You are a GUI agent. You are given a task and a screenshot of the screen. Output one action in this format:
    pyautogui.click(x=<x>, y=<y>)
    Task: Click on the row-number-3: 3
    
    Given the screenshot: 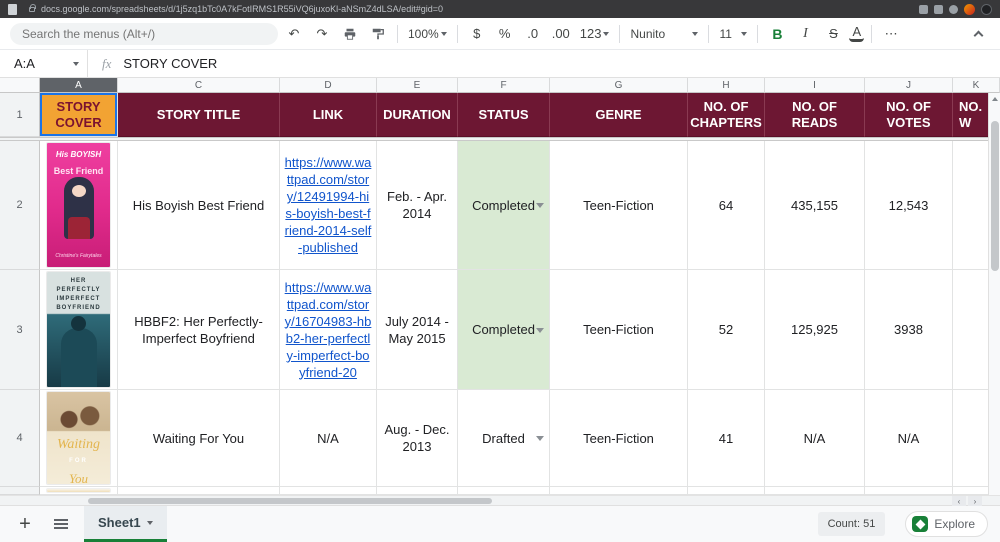 What is the action you would take?
    pyautogui.click(x=20, y=330)
    